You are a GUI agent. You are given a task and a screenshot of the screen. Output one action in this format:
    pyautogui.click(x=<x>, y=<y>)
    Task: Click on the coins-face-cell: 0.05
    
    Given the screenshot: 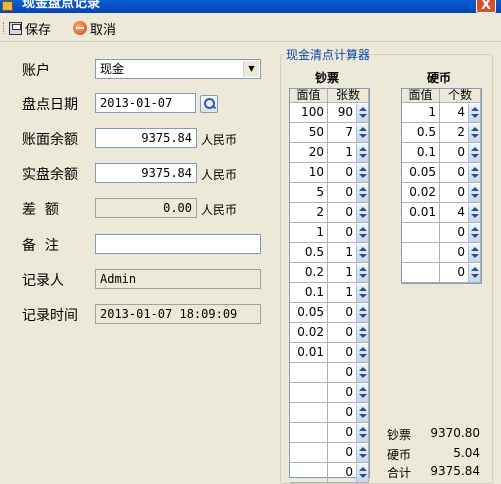 What is the action you would take?
    pyautogui.click(x=421, y=173)
    